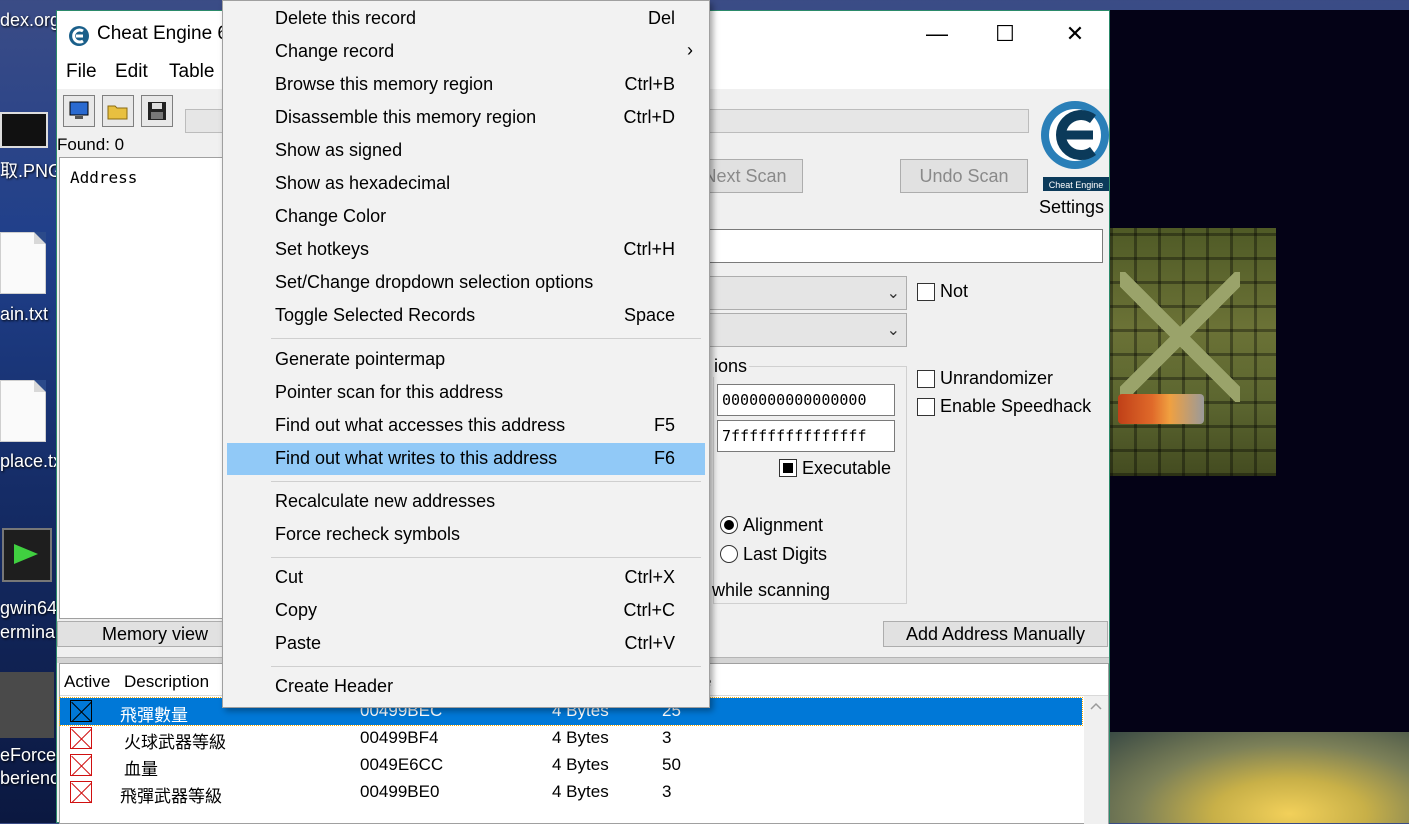  What do you see at coordinates (24, 130) in the screenshot?
I see `image-thumbnail-icon` at bounding box center [24, 130].